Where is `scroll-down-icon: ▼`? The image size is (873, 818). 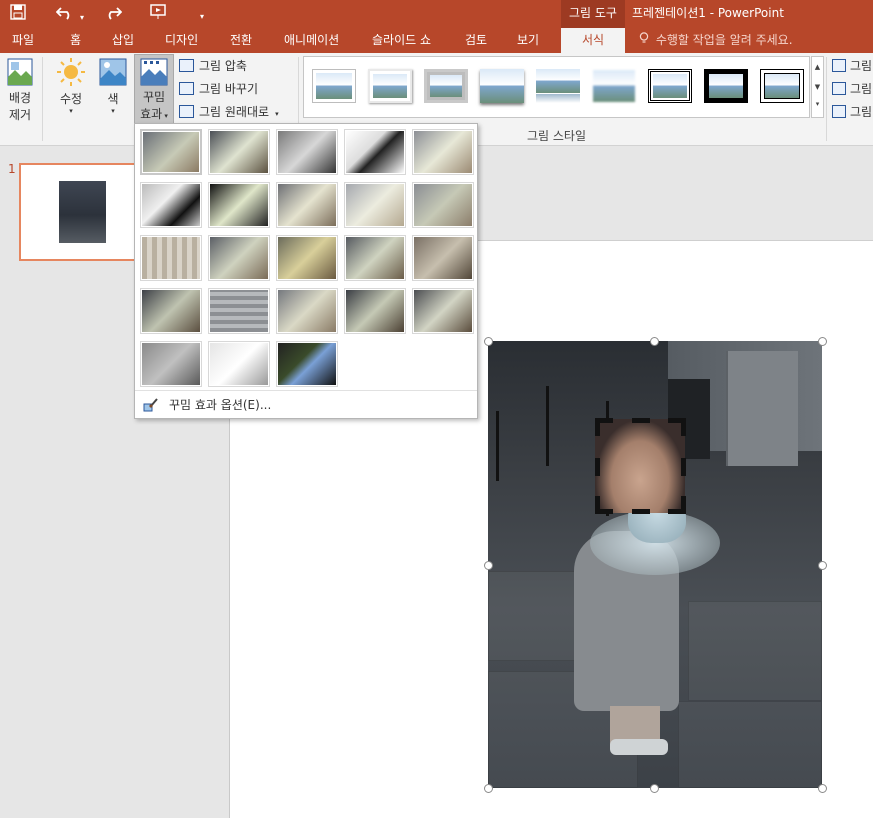
scroll-down-icon: ▼ is located at coordinates (817, 87).